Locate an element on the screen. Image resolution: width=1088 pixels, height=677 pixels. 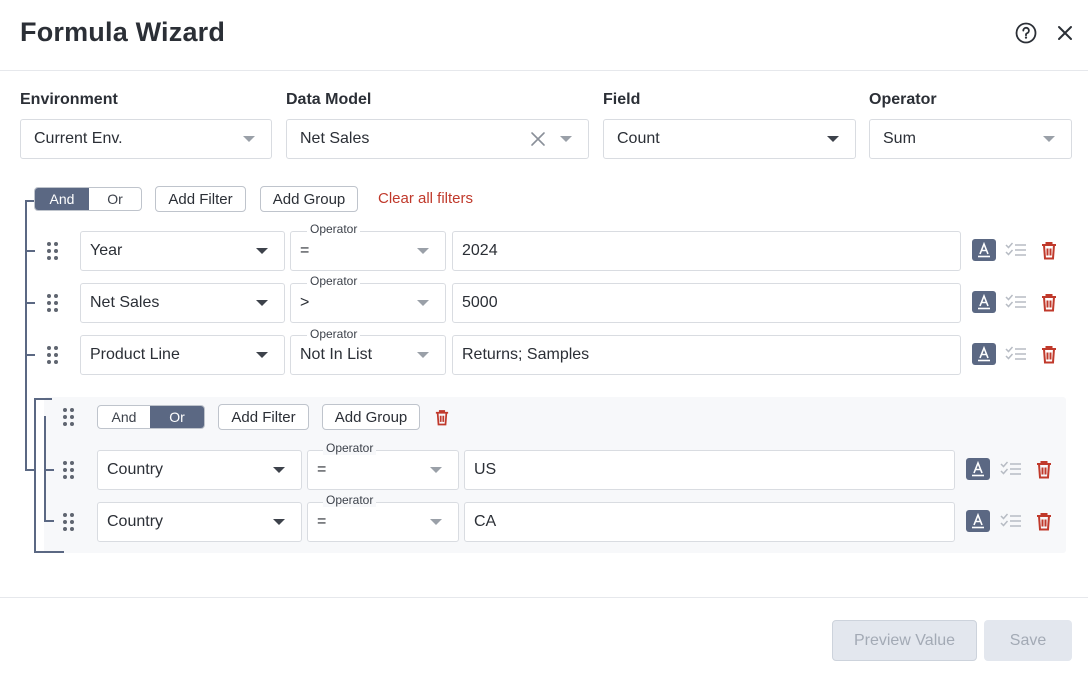
preview-value-button: Preview Value is located at coordinates (904, 640).